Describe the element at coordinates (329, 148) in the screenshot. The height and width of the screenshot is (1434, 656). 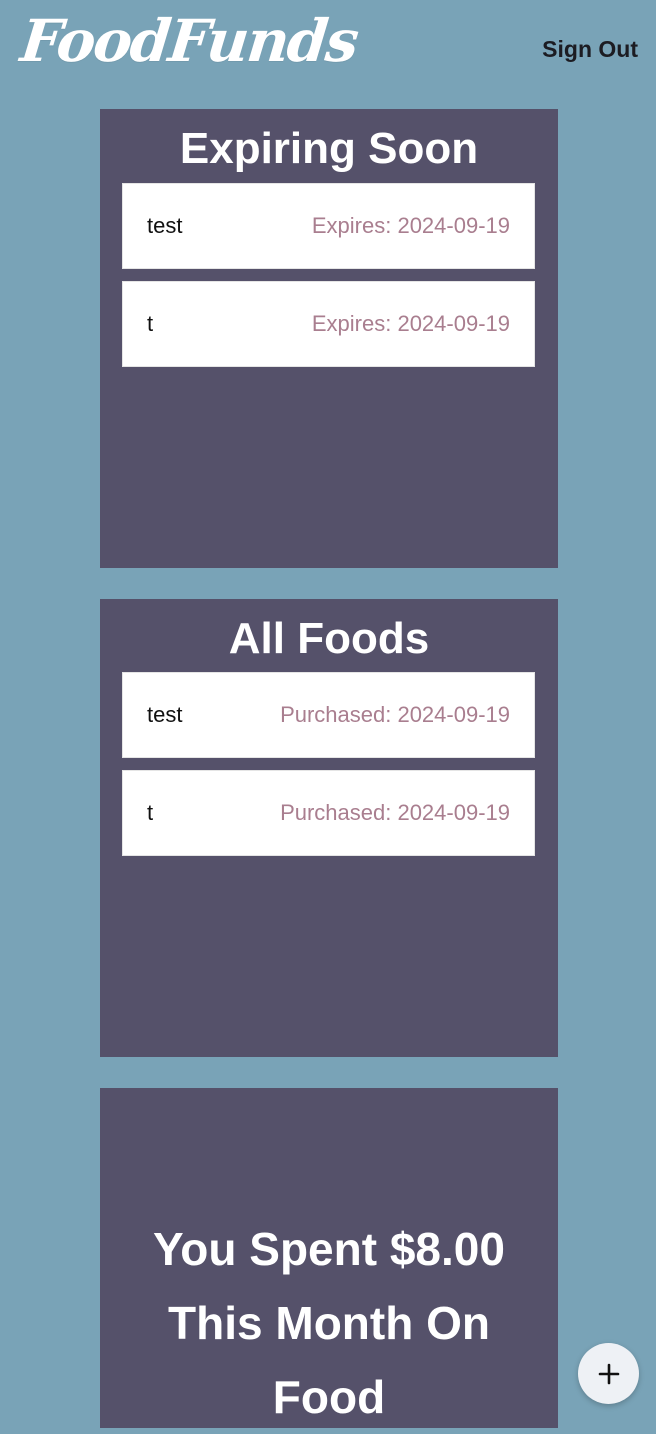
I see `expiring-soon-title: Expiring Soon` at that location.